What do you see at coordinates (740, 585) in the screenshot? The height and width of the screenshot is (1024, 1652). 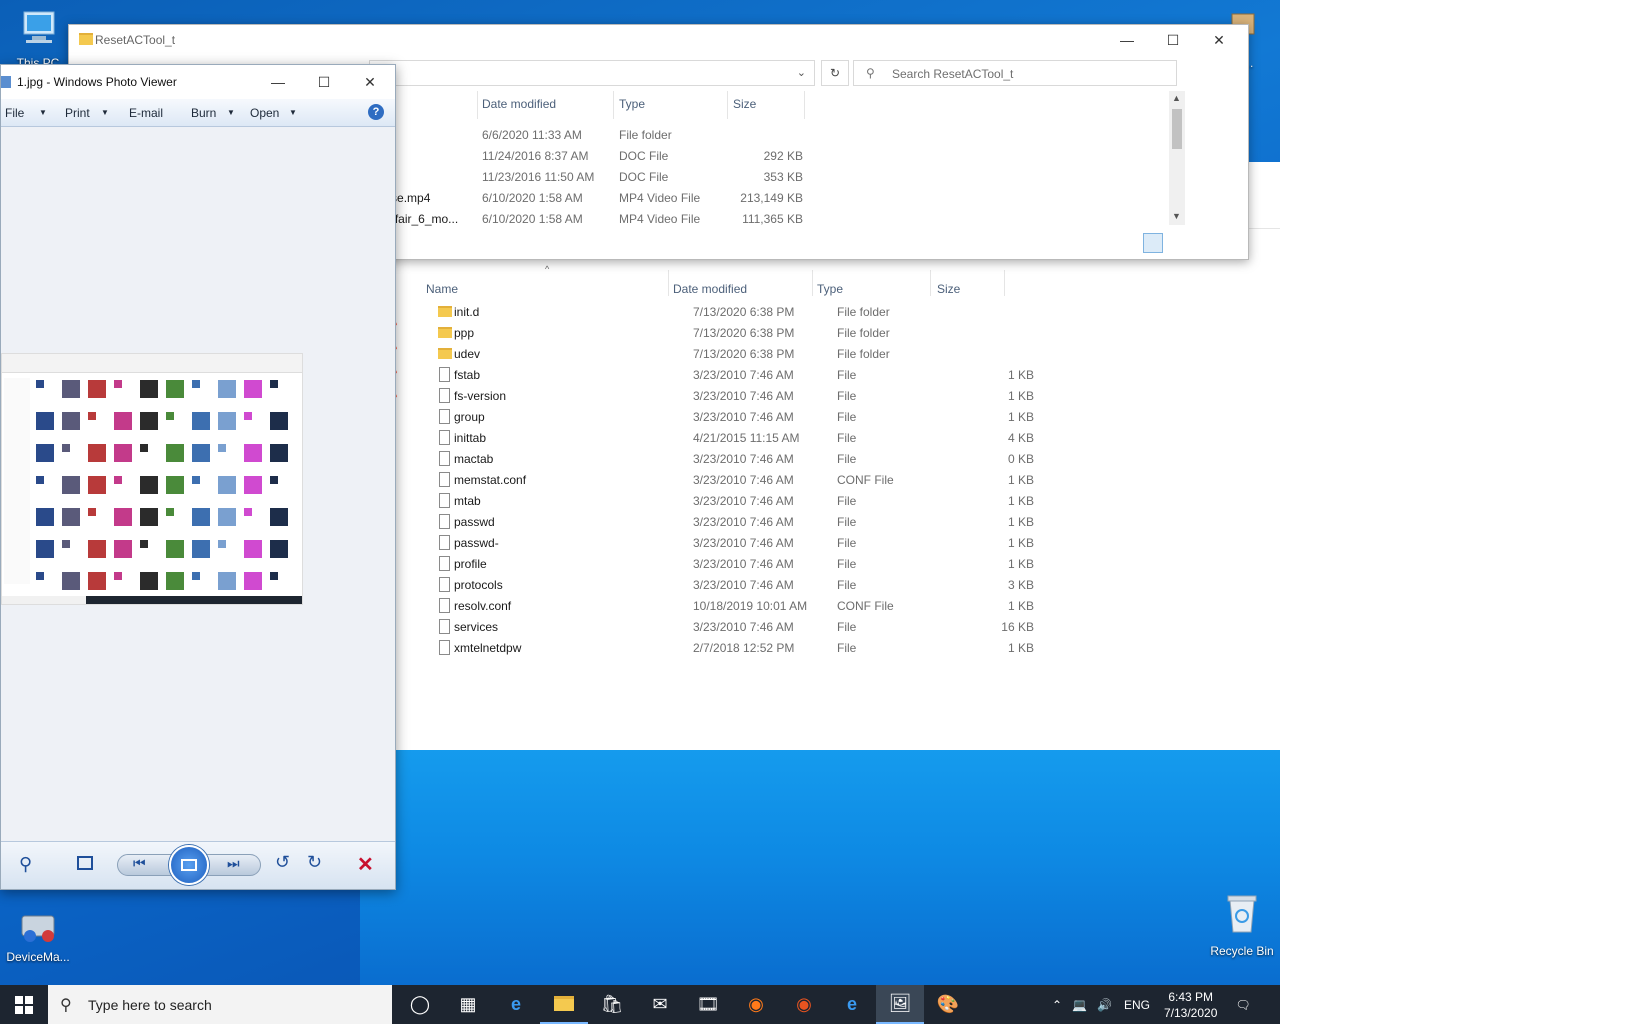 I see `table-row: protocols 3/23/2010 7:46 AM File 3 KB` at bounding box center [740, 585].